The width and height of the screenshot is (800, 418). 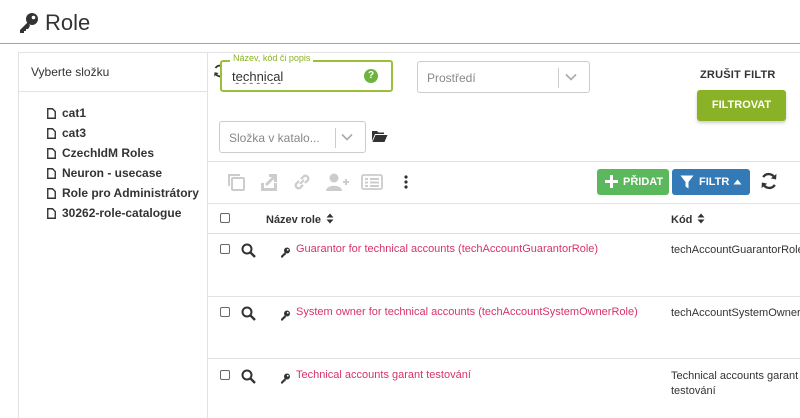 What do you see at coordinates (714, 182) in the screenshot?
I see `toggle-filter-button-label: FILTR` at bounding box center [714, 182].